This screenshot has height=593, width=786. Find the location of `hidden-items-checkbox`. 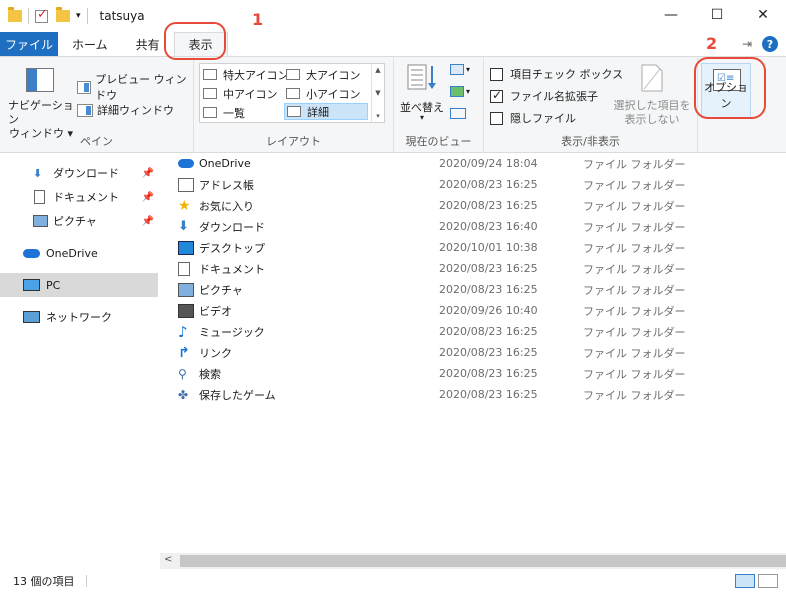

hidden-items-checkbox is located at coordinates (496, 118).